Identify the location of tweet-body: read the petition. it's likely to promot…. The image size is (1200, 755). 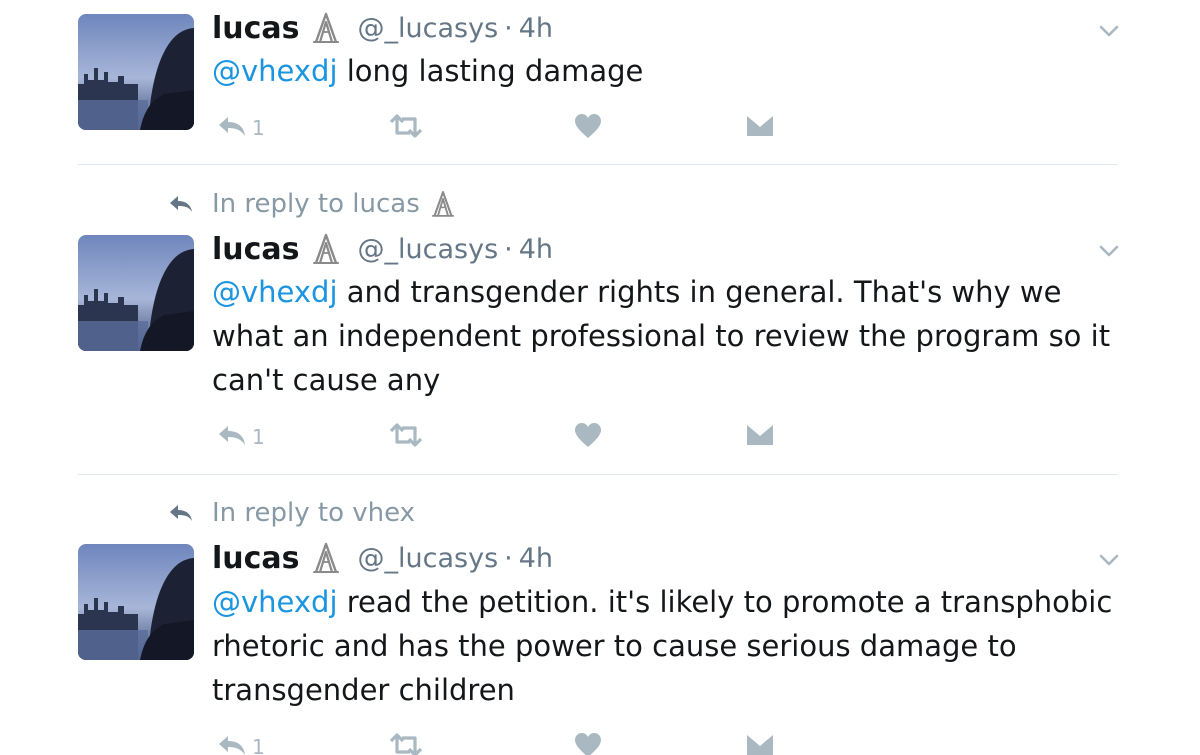
(662, 646).